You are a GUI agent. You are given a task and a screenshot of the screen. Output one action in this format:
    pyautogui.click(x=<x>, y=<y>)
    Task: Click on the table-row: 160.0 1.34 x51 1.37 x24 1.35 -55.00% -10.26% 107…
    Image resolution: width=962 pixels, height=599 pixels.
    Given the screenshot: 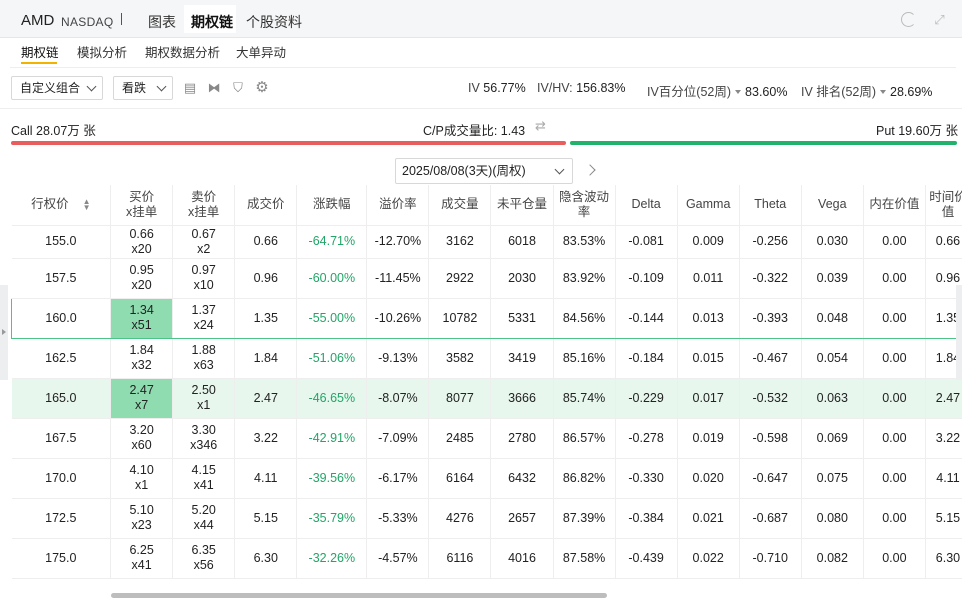 What is the action you would take?
    pyautogui.click(x=486, y=318)
    